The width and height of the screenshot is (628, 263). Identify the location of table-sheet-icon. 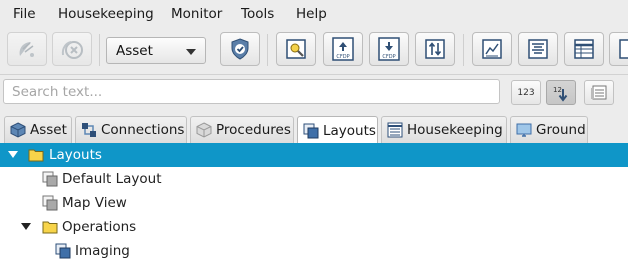
(584, 49).